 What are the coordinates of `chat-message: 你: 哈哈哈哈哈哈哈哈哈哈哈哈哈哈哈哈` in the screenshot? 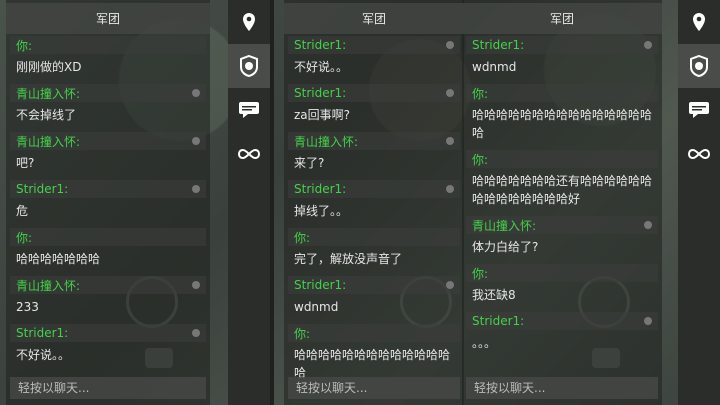 It's located at (562, 117).